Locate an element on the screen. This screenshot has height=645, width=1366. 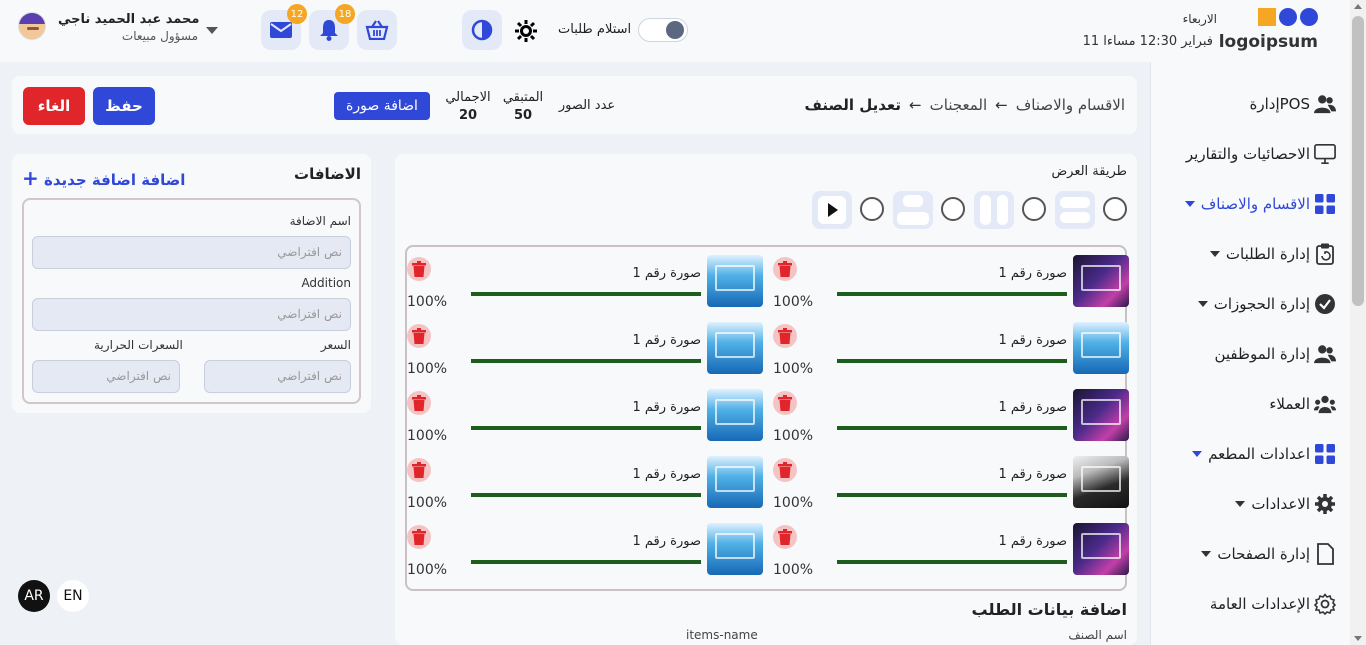
sidebar-item-reservations: إدارة الحجوزات is located at coordinates (1266, 304).